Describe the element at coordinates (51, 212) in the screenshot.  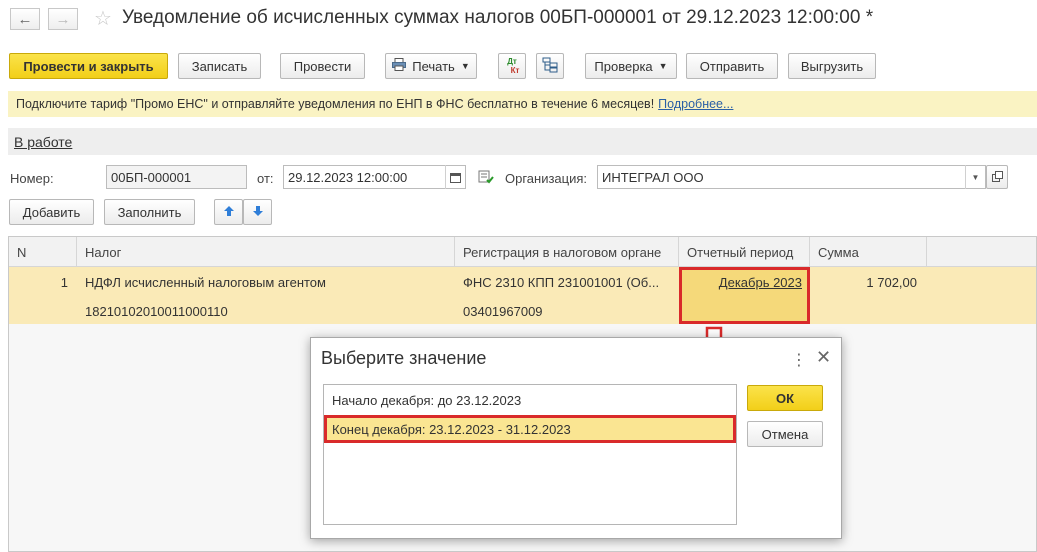
I see `add-button: Добавить` at that location.